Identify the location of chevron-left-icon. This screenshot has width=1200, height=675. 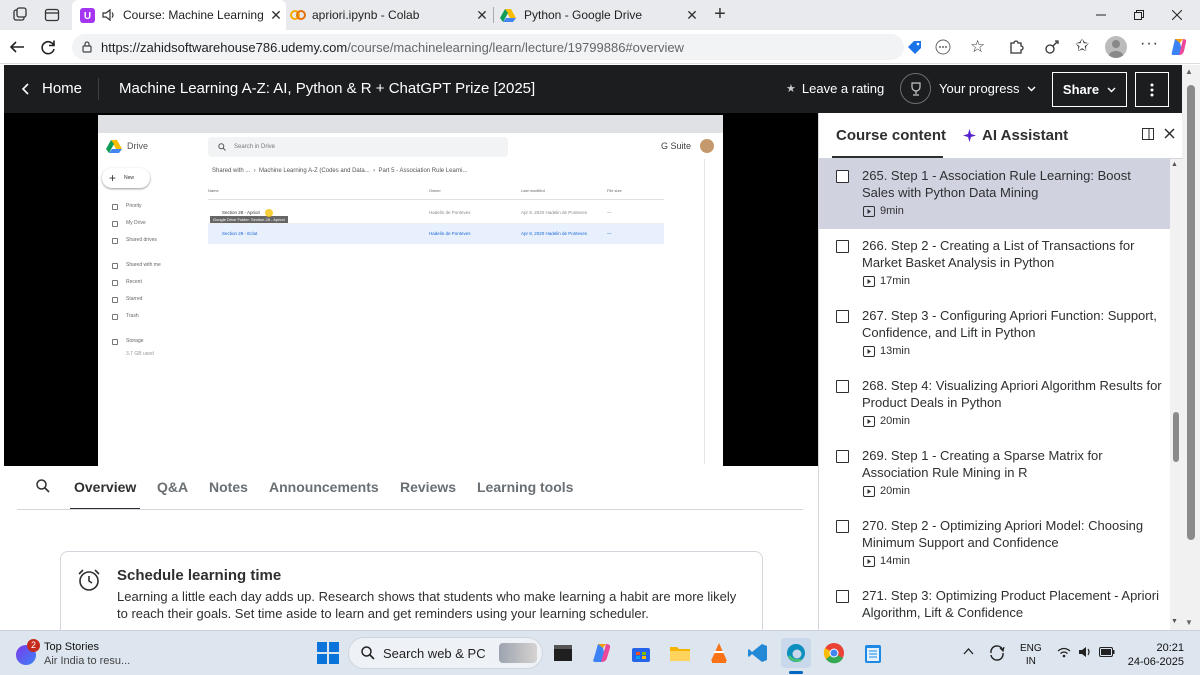
(26, 88).